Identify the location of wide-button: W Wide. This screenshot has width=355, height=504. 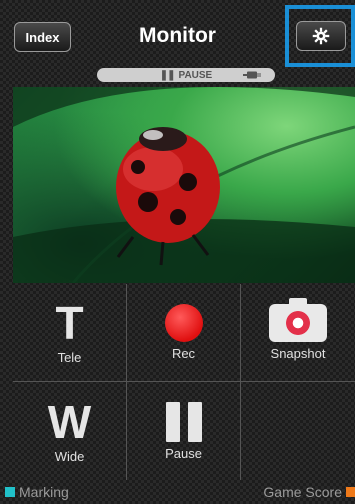
(70, 431).